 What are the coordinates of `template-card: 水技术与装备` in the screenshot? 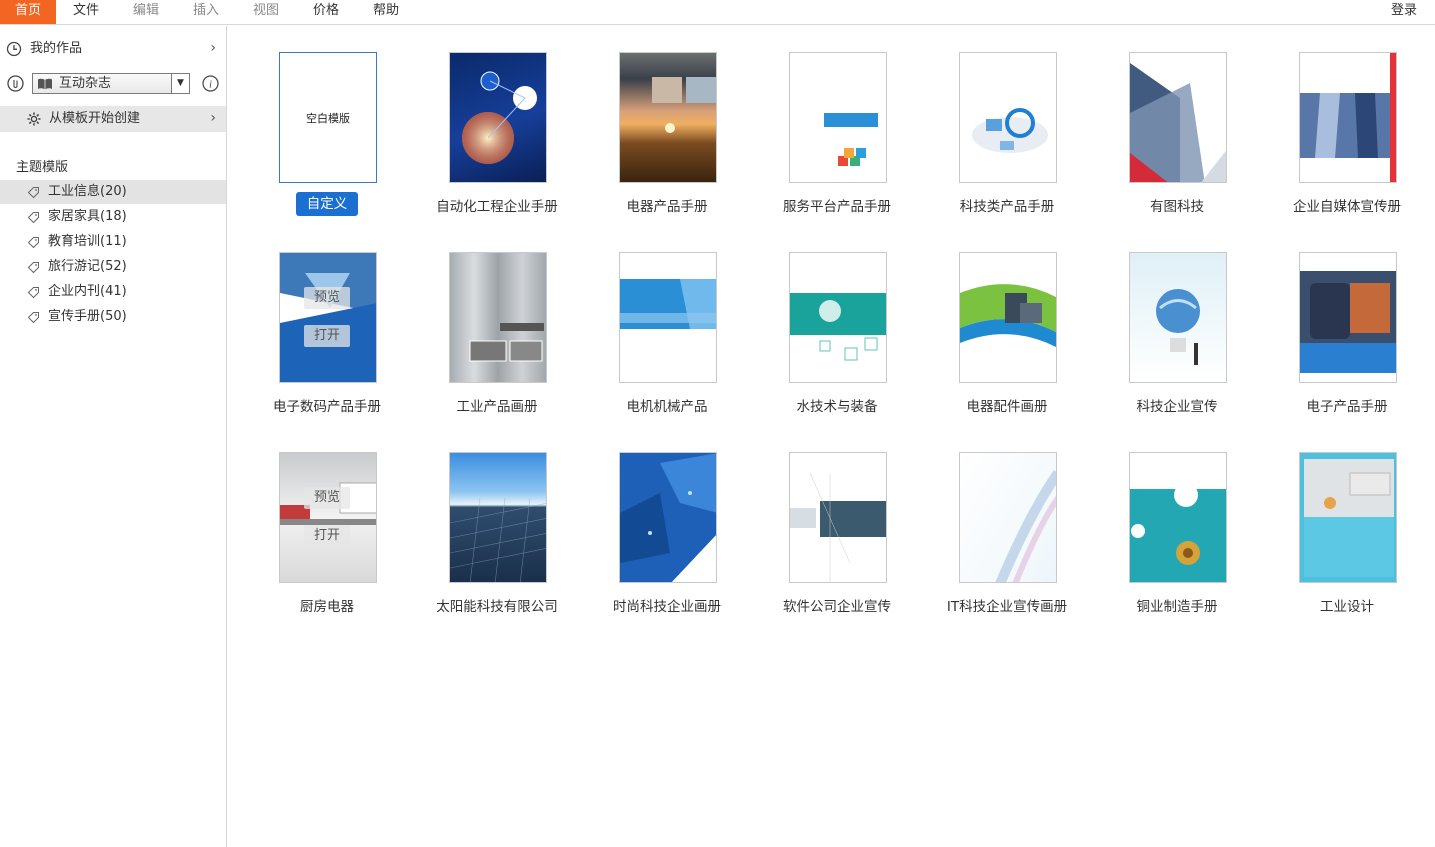 It's located at (837, 342).